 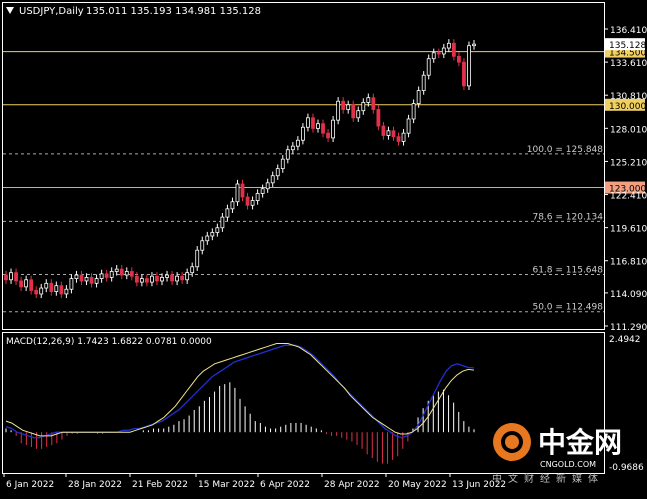 What do you see at coordinates (565, 150) in the screenshot?
I see `fib-label: 100.0 = 125.848` at bounding box center [565, 150].